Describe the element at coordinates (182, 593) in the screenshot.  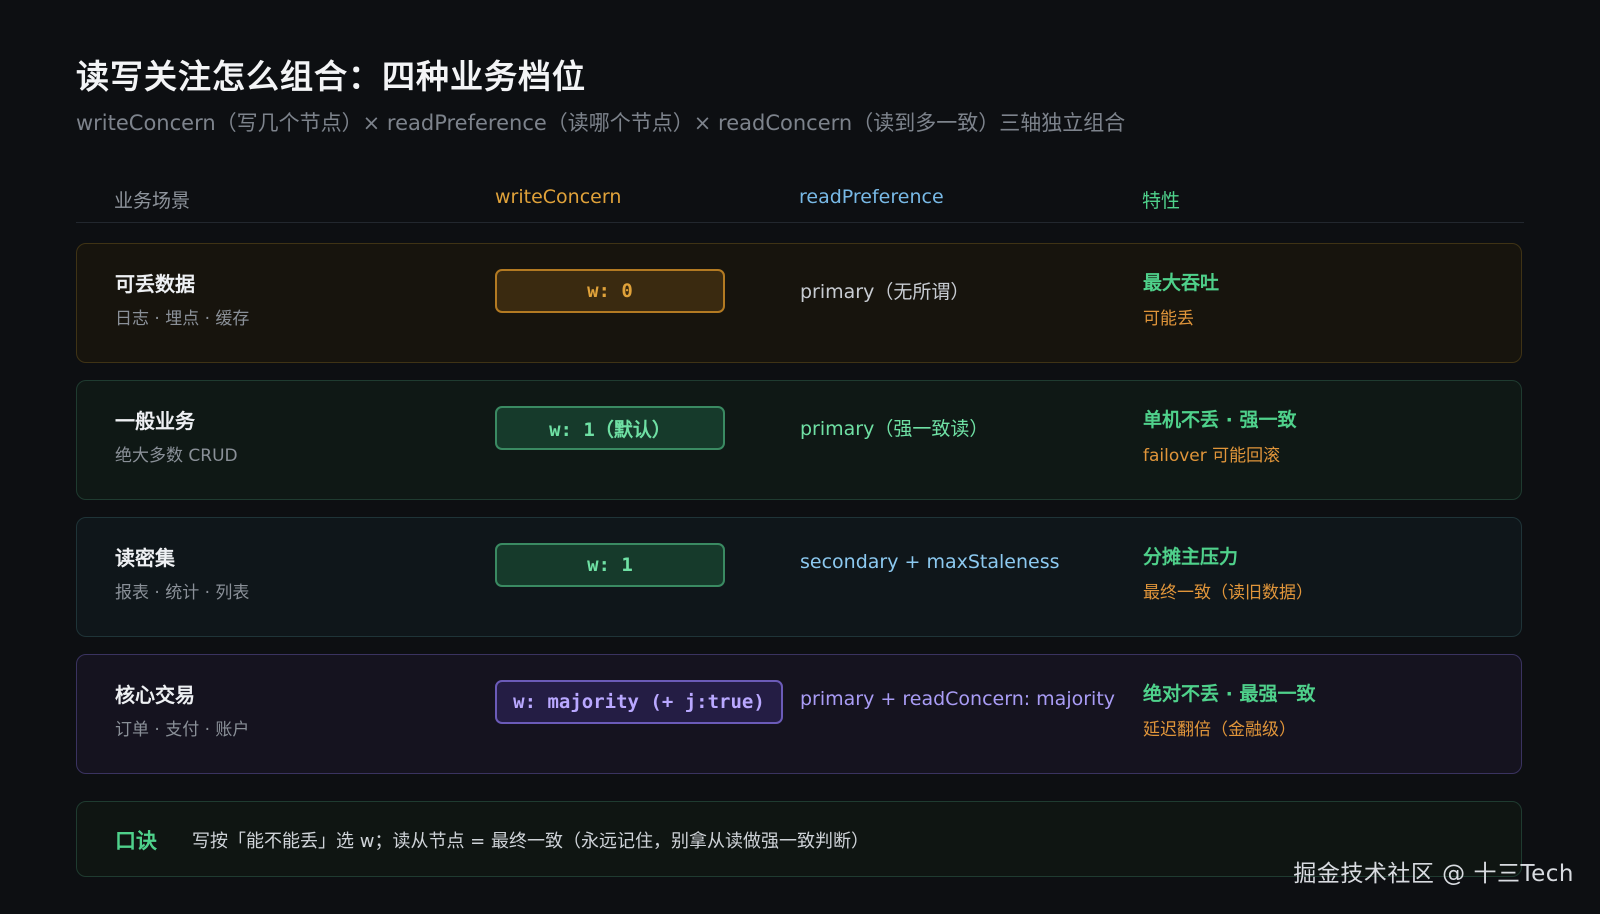
I see `scene-examples: 报表 · 统计 · 列表` at that location.